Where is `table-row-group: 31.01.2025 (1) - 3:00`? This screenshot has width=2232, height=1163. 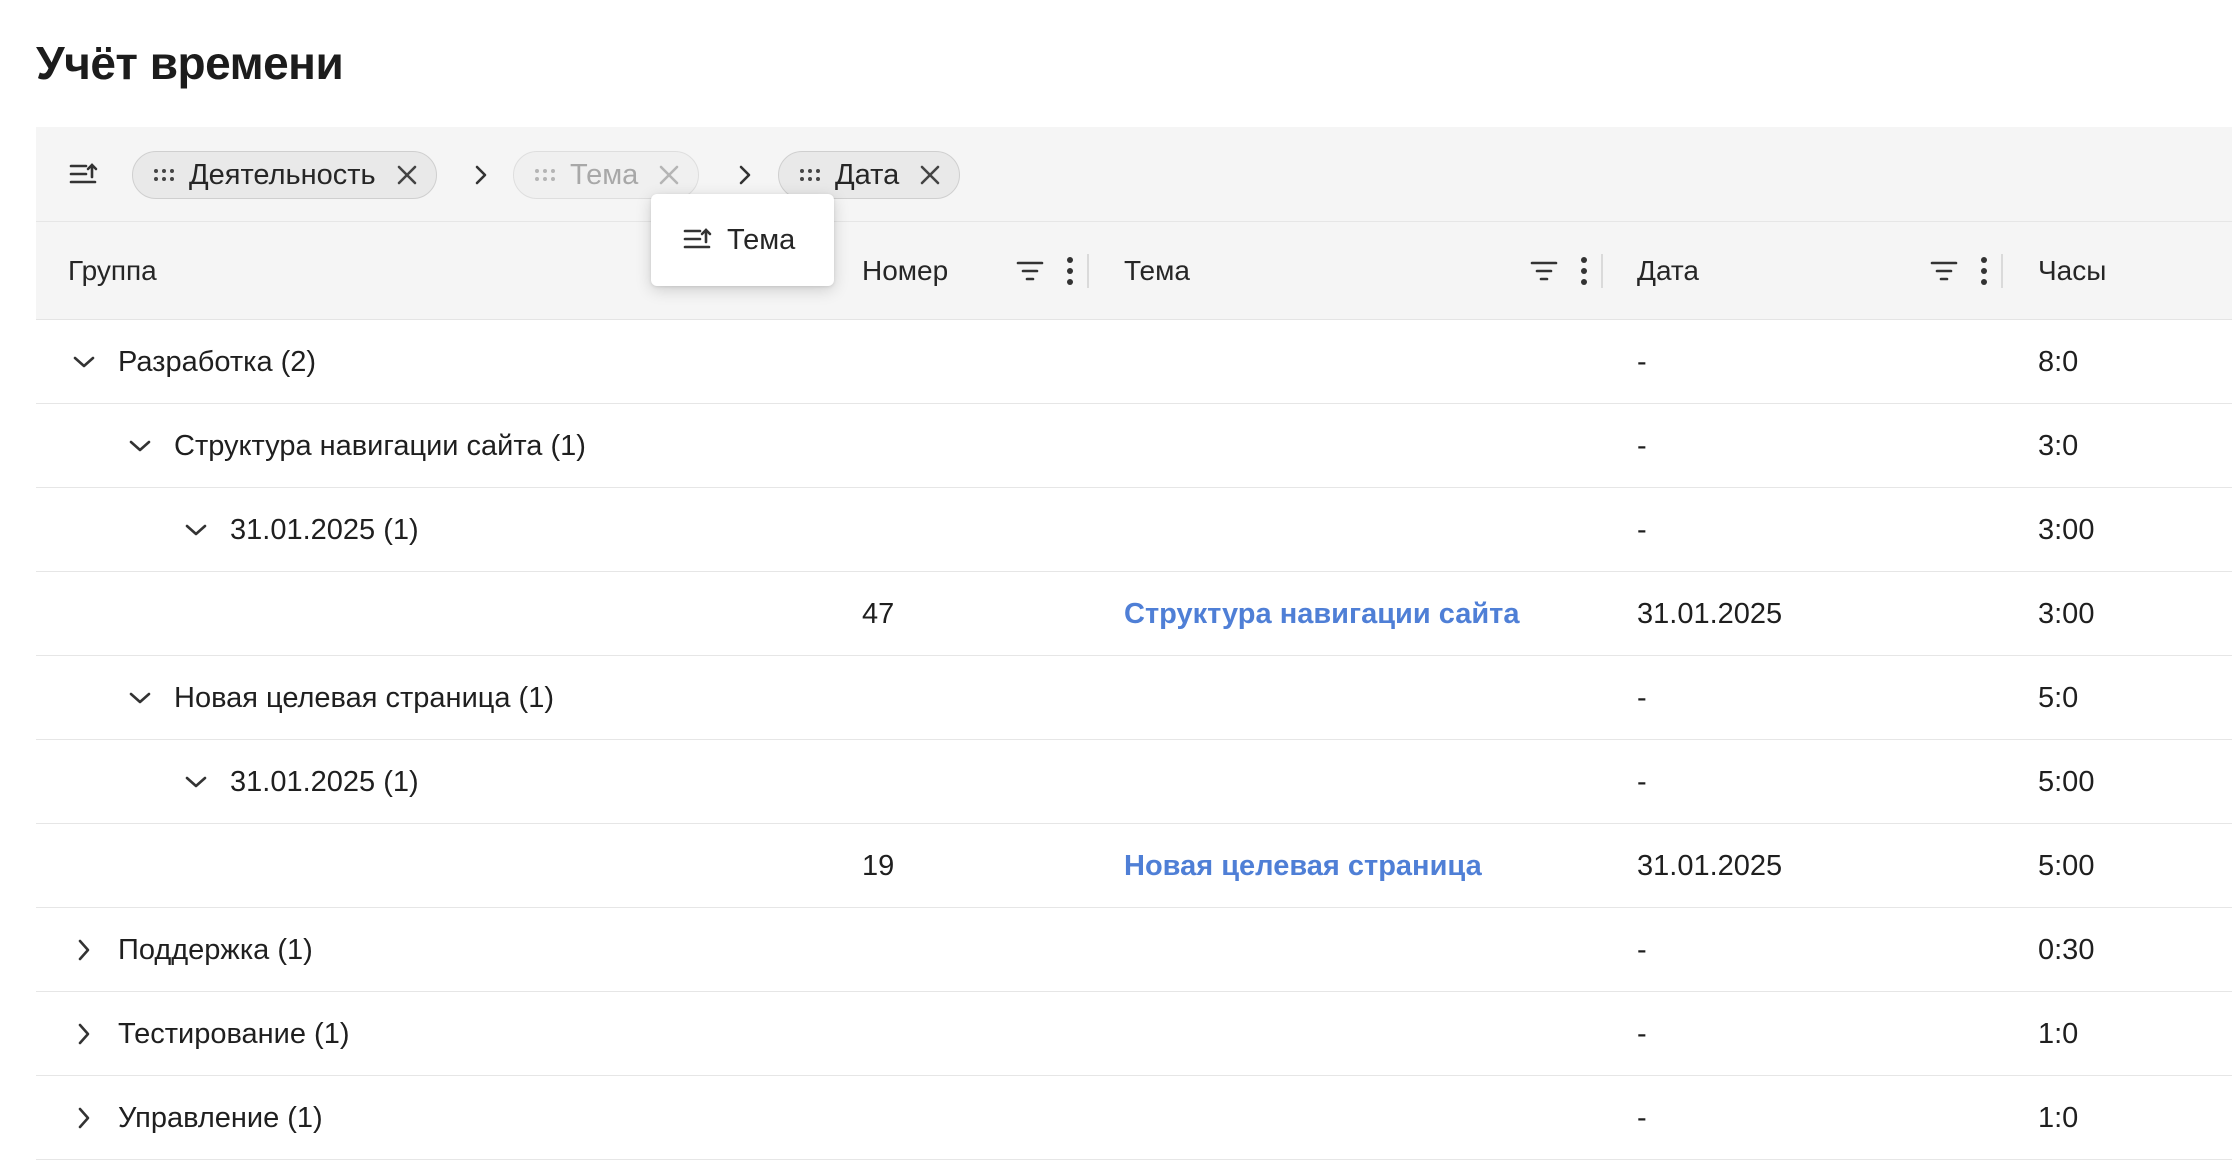 table-row-group: 31.01.2025 (1) - 3:00 is located at coordinates (1134, 530).